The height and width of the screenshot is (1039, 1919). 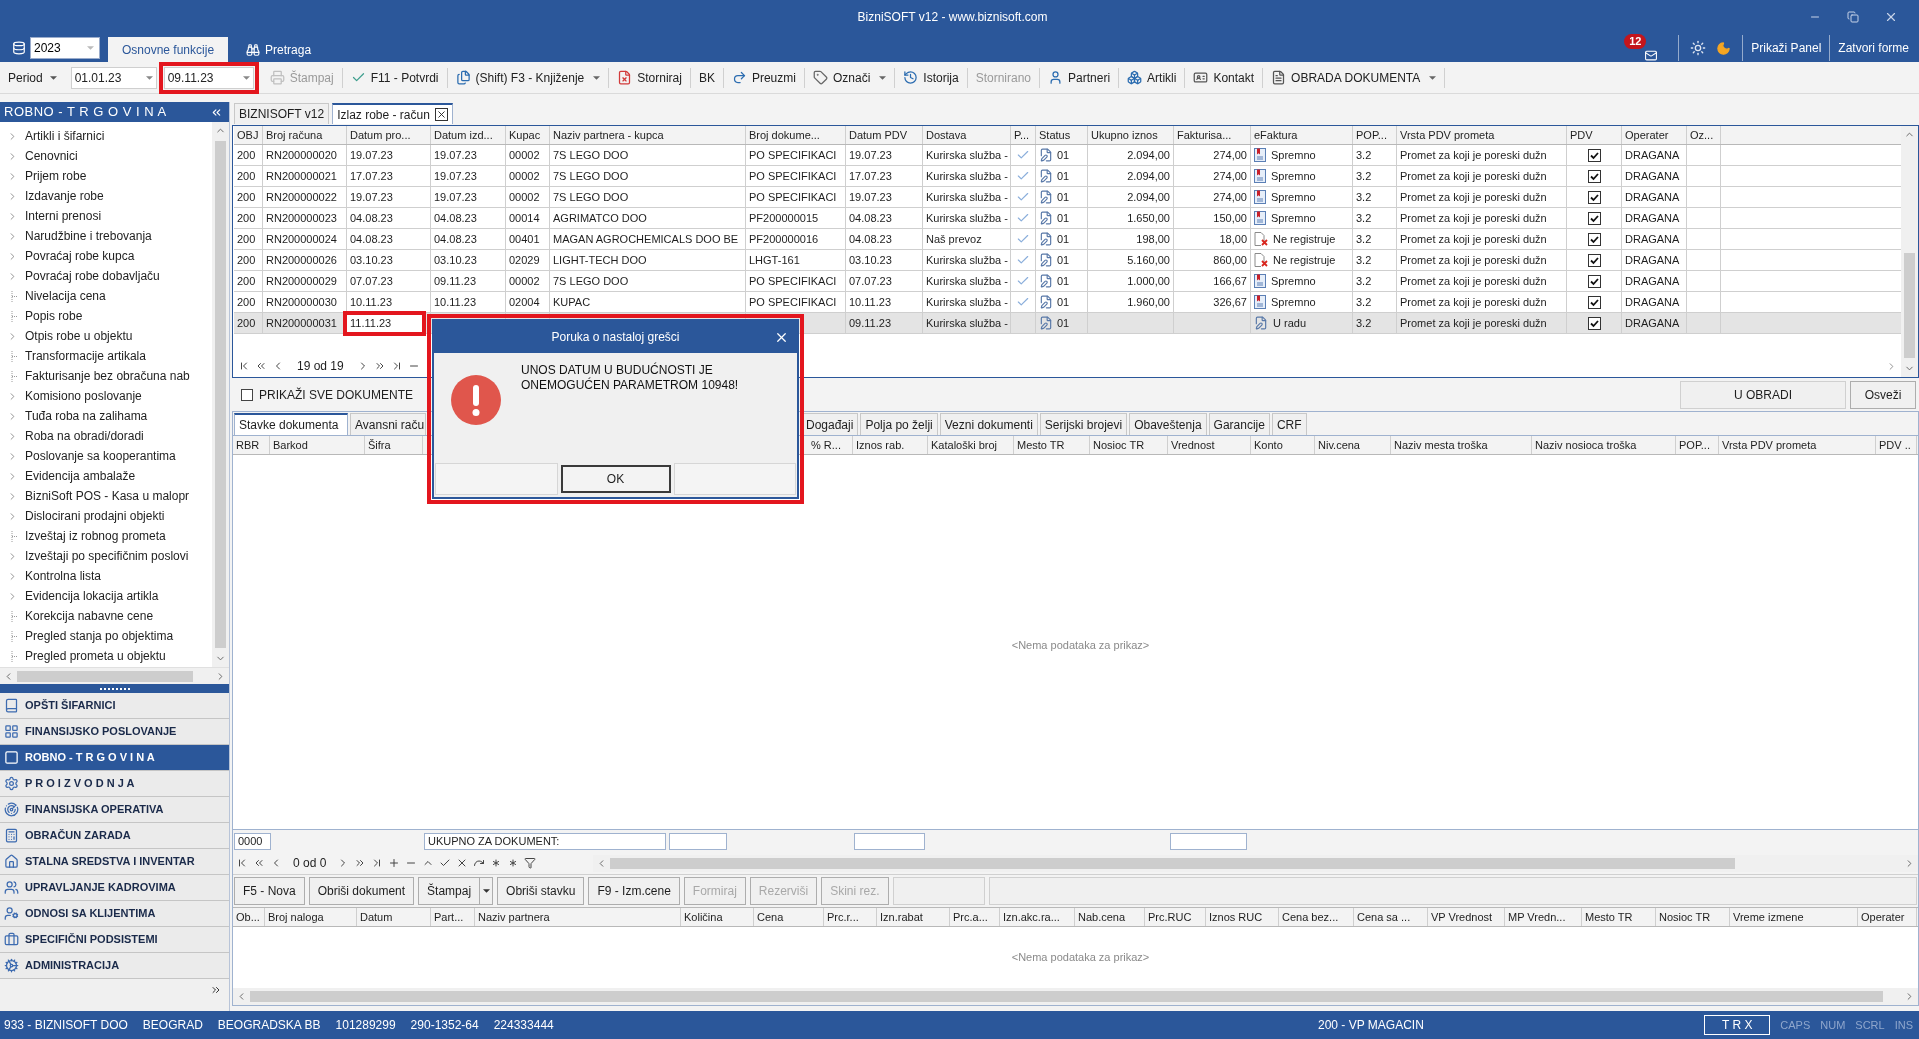 I want to click on table-row: 200 RN200000026 03.10.23 03.10.23 02029 LIGHT-TECH DOO LHGT-161 03.10.23 Kurirska služba - 01 5.160,00 860,00 Ne registruje 3.2 Promet za koji je poreski dužn DRAGANA, so click(x=1067, y=260).